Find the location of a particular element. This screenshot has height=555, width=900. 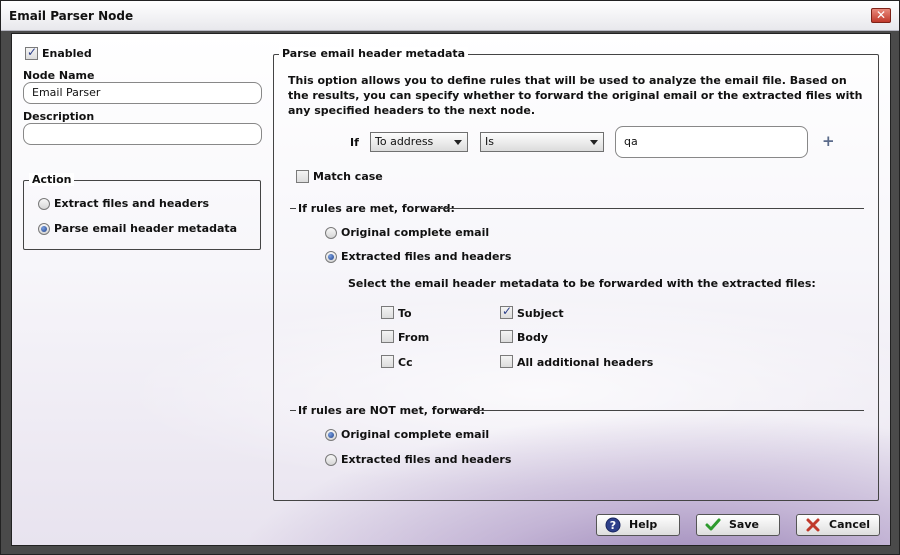

action-extract-radio is located at coordinates (44, 204).